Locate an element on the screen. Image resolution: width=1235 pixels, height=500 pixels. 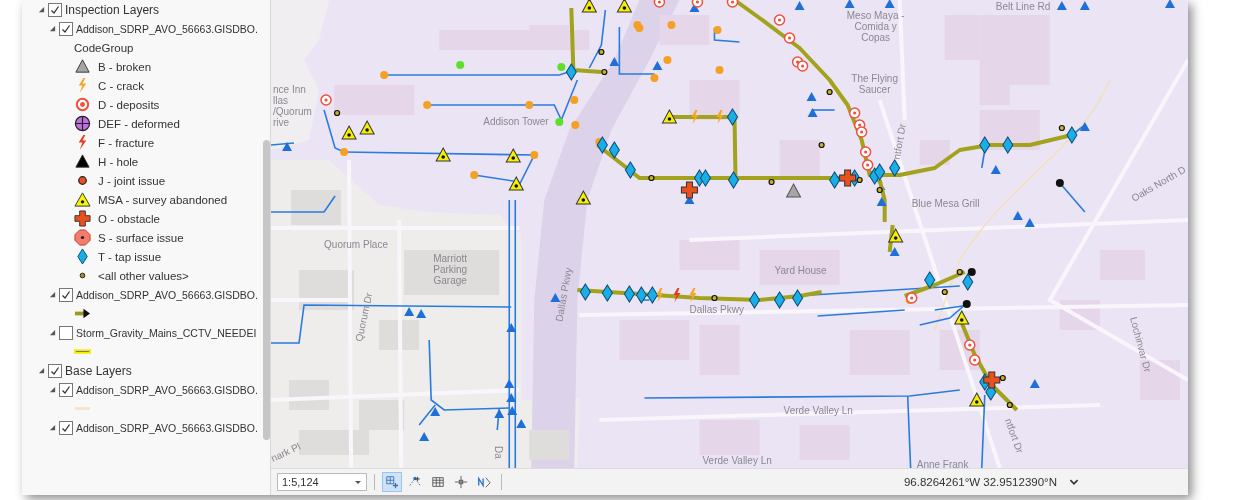
map-label: Copas is located at coordinates (876, 37).